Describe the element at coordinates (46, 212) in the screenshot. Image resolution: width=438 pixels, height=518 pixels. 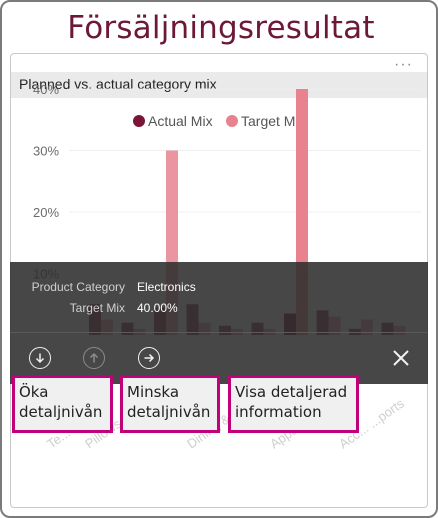
I see `y-tick-label: 20%` at that location.